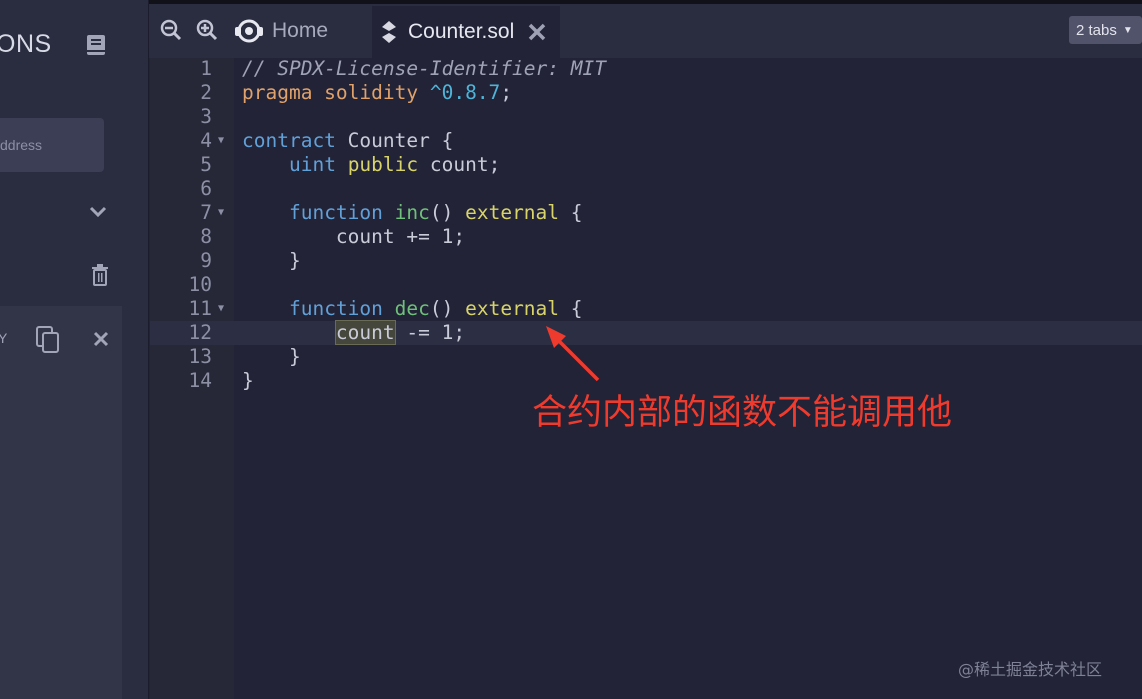 This screenshot has width=1142, height=699. I want to click on code-line: 2 pragma solidity ^0.8.7;, so click(646, 93).